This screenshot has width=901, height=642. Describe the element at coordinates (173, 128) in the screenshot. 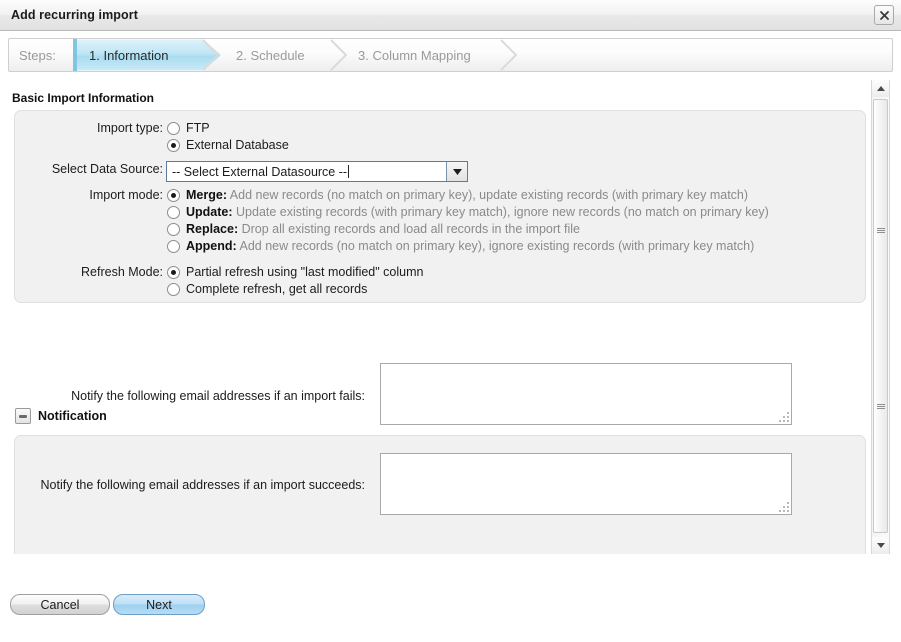

I see `radio-import-type-ftp` at that location.